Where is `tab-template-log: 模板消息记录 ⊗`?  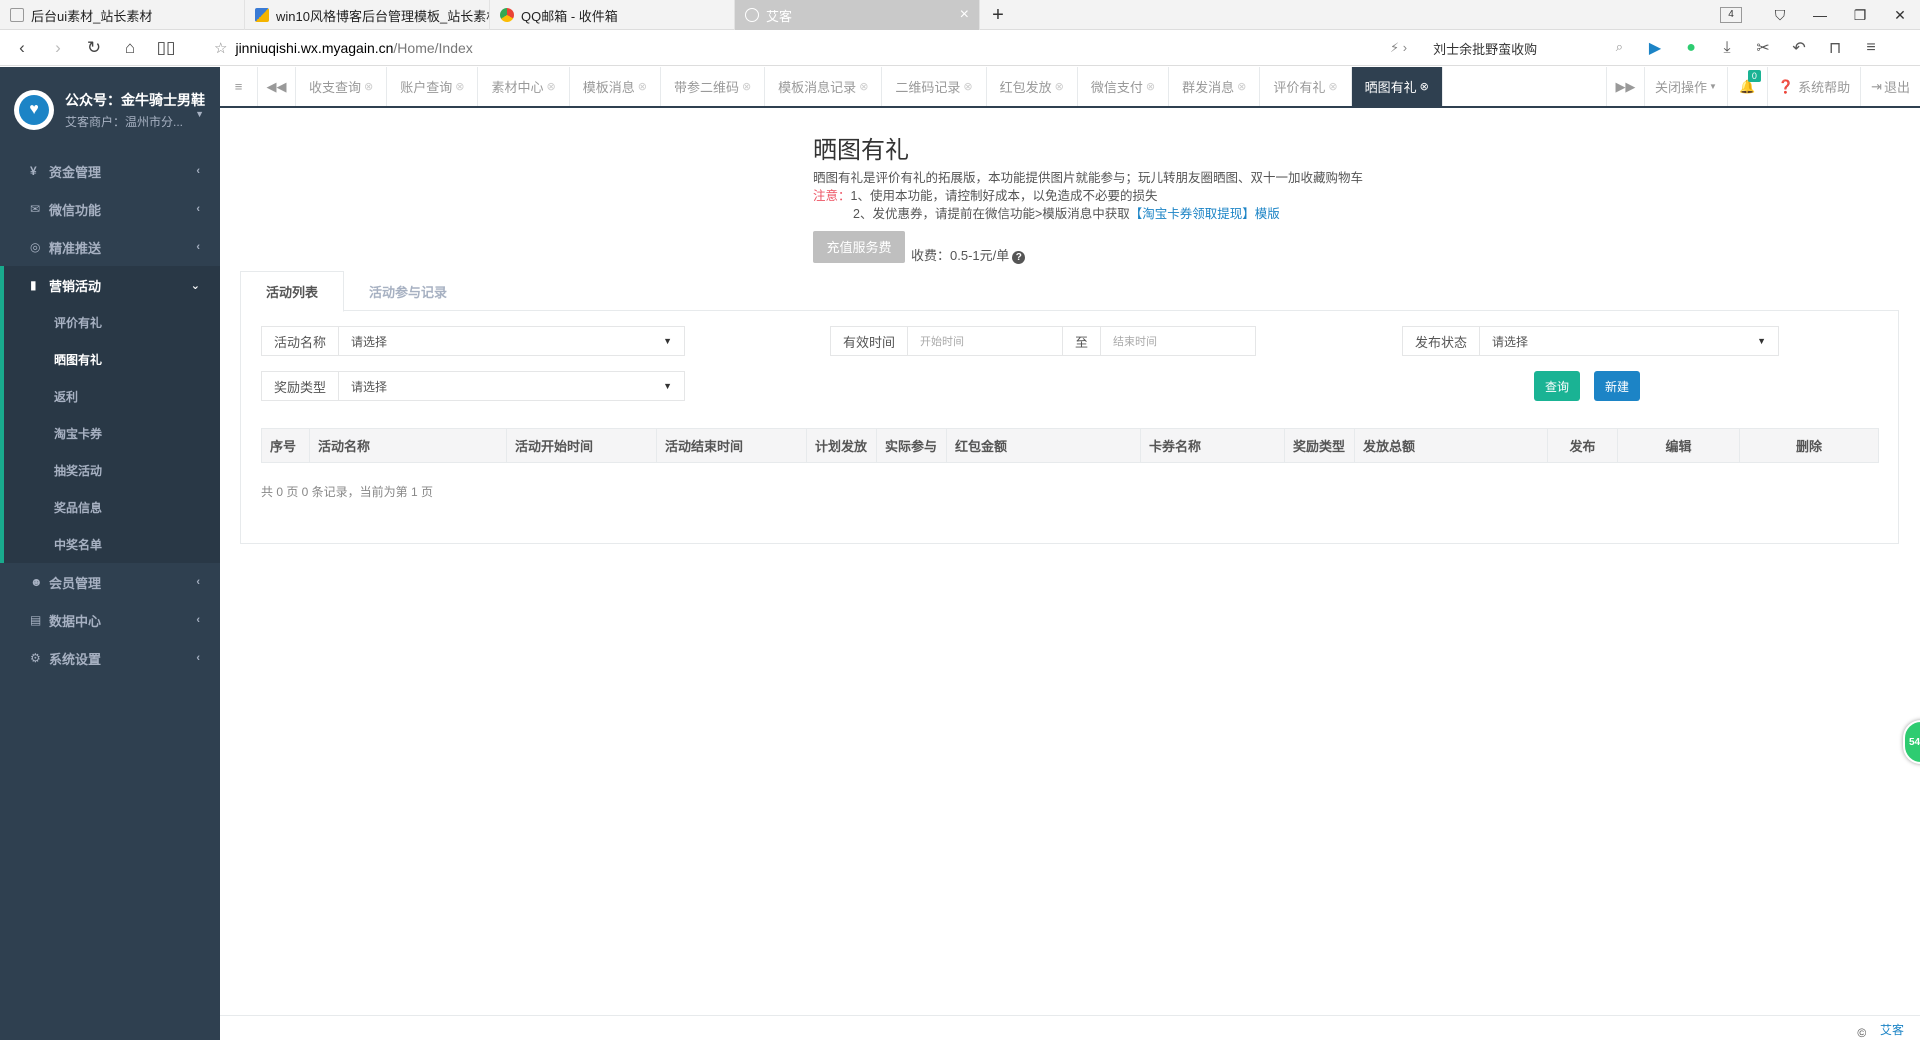 tab-template-log: 模板消息记录 ⊗ is located at coordinates (824, 86).